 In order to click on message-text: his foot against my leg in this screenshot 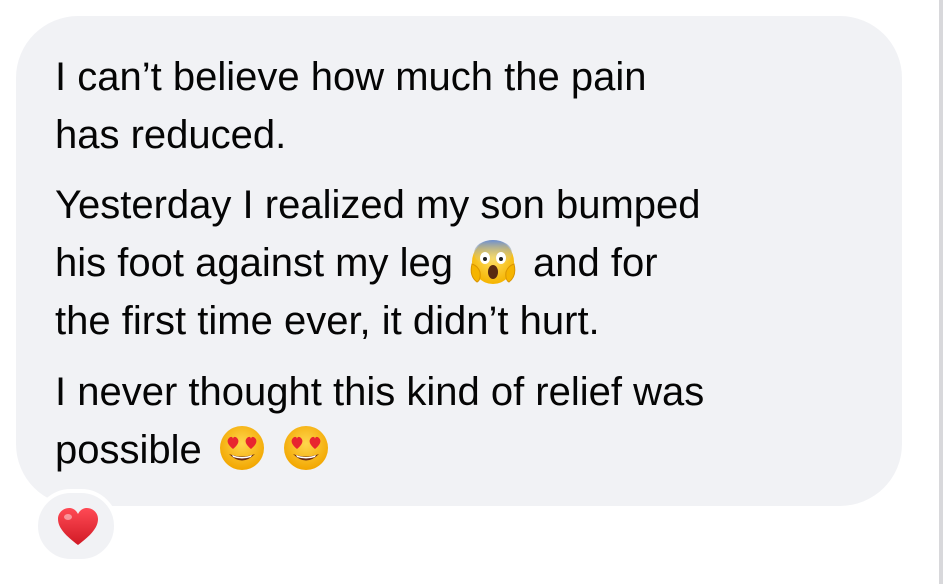, I will do `click(254, 263)`.